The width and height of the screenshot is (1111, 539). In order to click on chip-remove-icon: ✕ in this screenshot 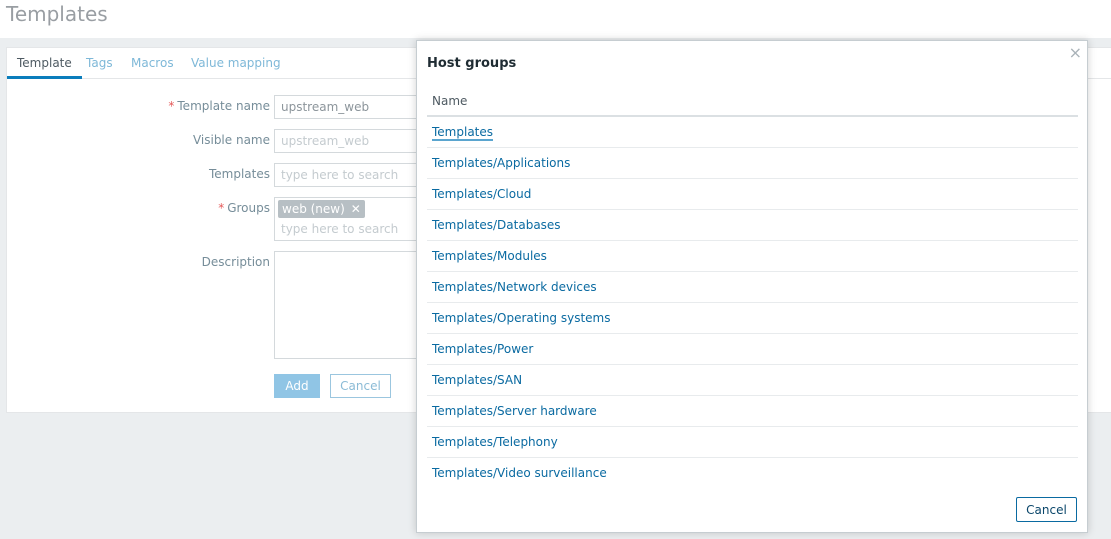, I will do `click(356, 209)`.